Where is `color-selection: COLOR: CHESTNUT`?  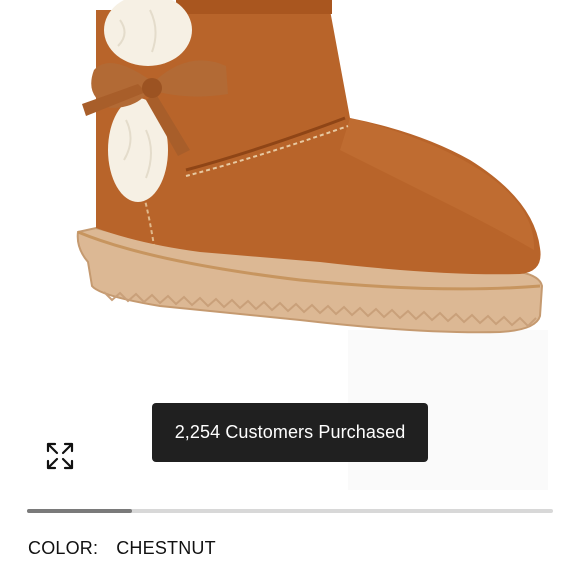 color-selection: COLOR: CHESTNUT is located at coordinates (122, 548).